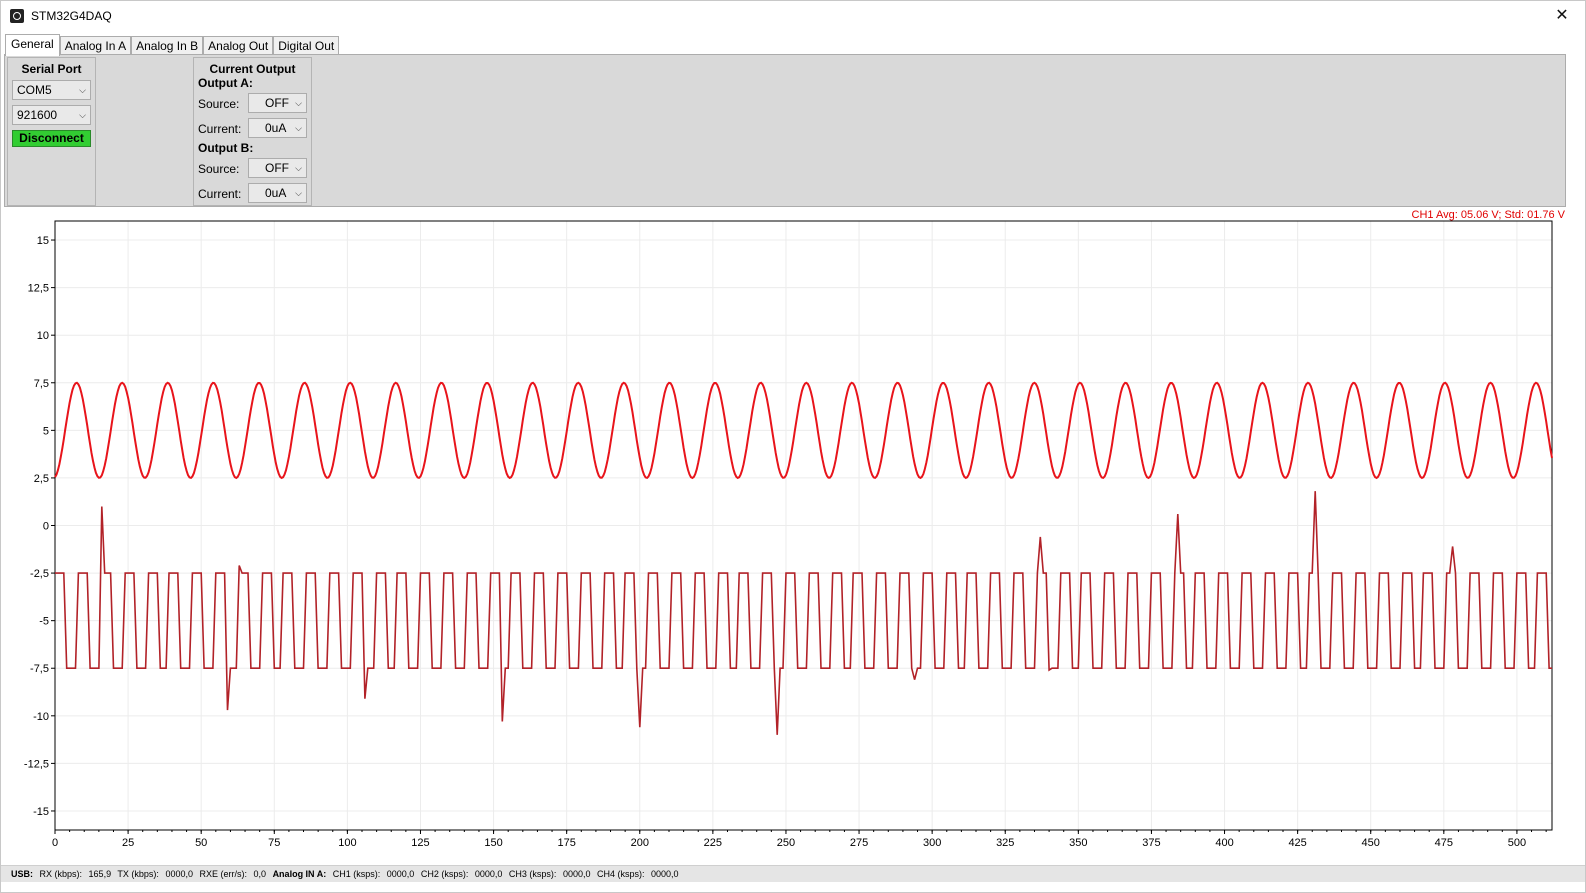 This screenshot has height=893, width=1586. I want to click on x-tick-label: 475, so click(1444, 843).